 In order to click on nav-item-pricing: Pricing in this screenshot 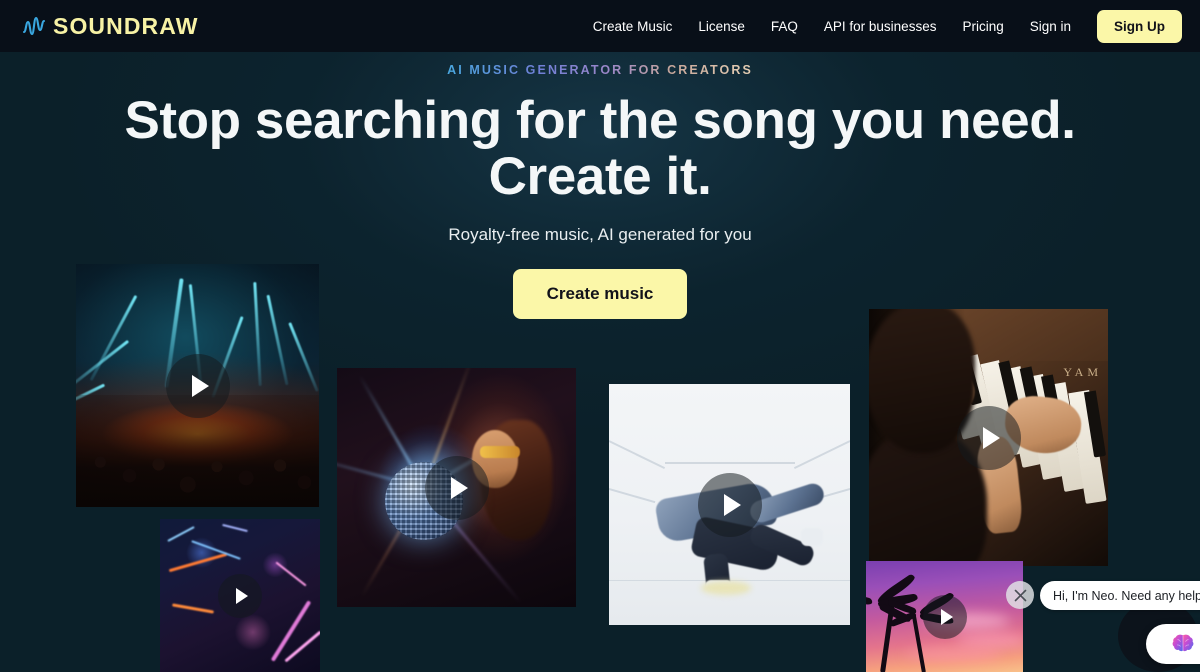, I will do `click(982, 26)`.